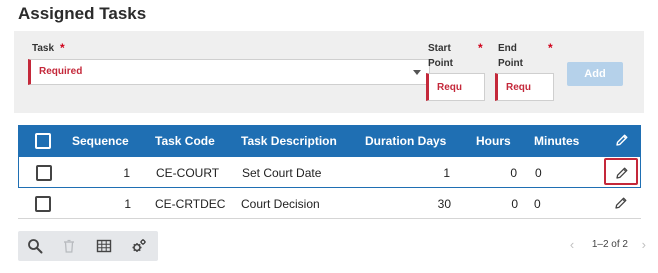 This screenshot has width=658, height=273. What do you see at coordinates (104, 246) in the screenshot?
I see `grid-view-icon` at bounding box center [104, 246].